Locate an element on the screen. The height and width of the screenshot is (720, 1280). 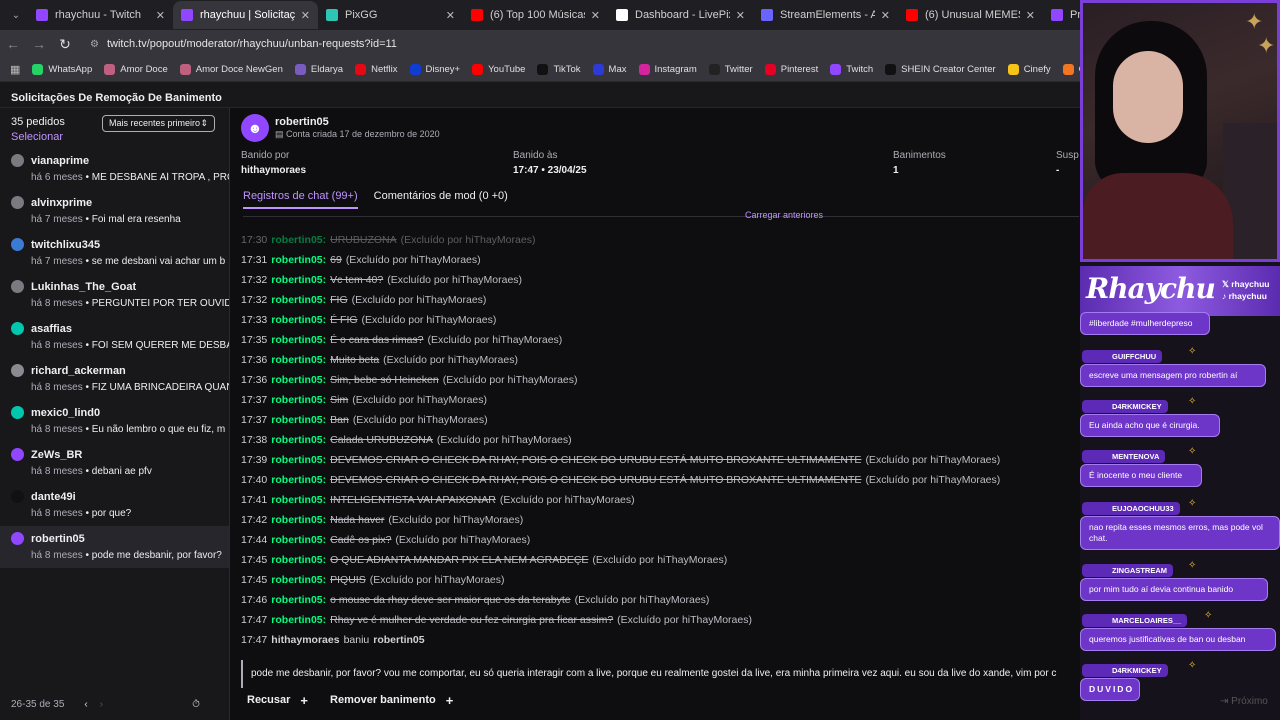
bookmark-item: Disney+ is located at coordinates (435, 69).